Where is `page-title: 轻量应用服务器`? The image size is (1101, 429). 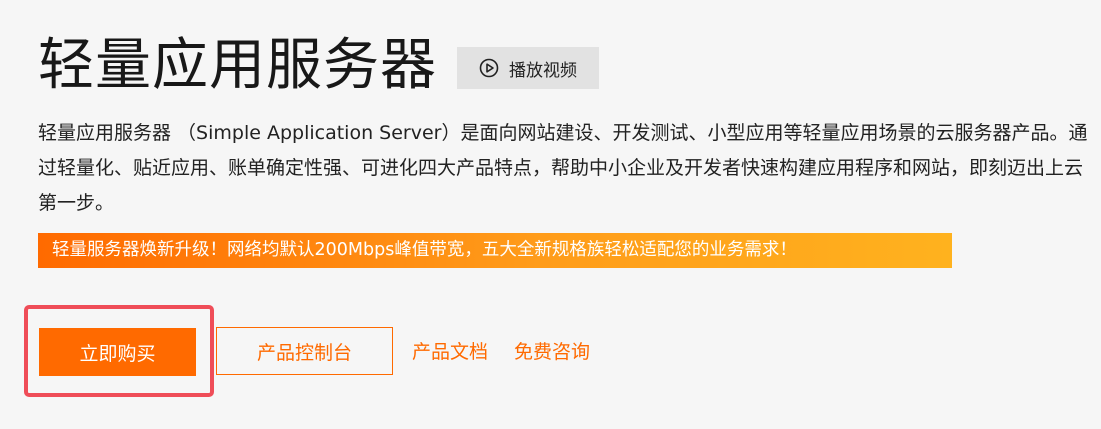 page-title: 轻量应用服务器 is located at coordinates (237, 65).